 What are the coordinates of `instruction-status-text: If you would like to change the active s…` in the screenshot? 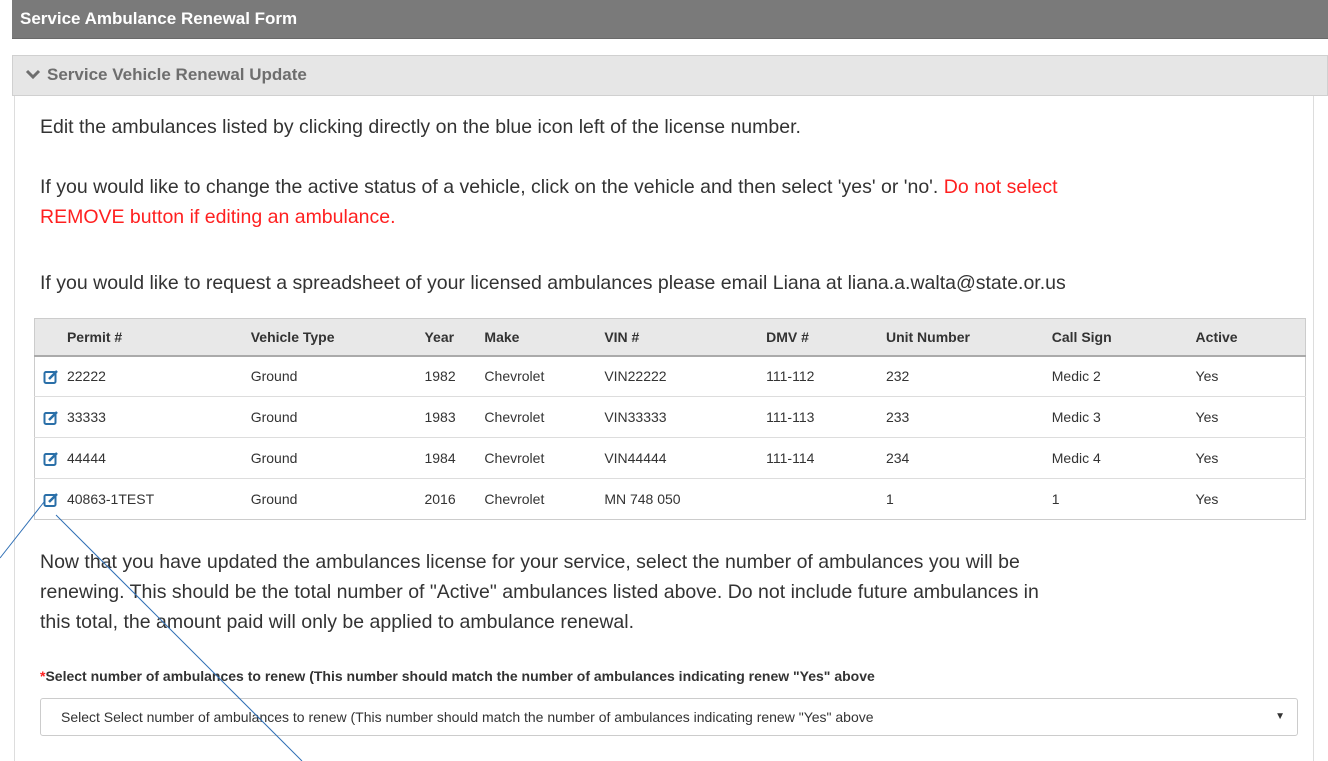 It's located at (489, 187).